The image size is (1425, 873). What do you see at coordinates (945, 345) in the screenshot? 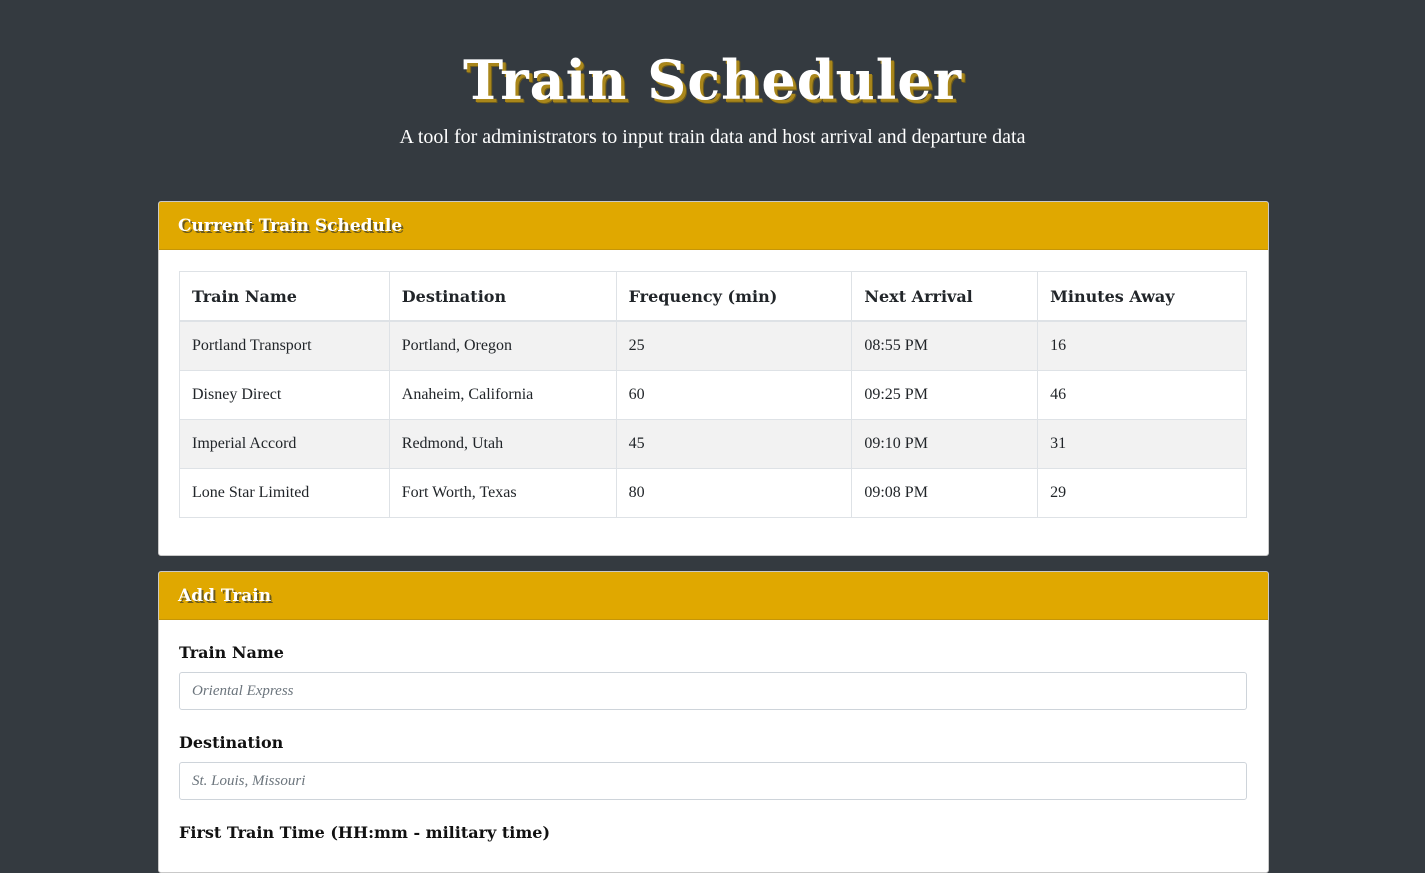
I see `cell-next-arrival: 08:55 PM` at bounding box center [945, 345].